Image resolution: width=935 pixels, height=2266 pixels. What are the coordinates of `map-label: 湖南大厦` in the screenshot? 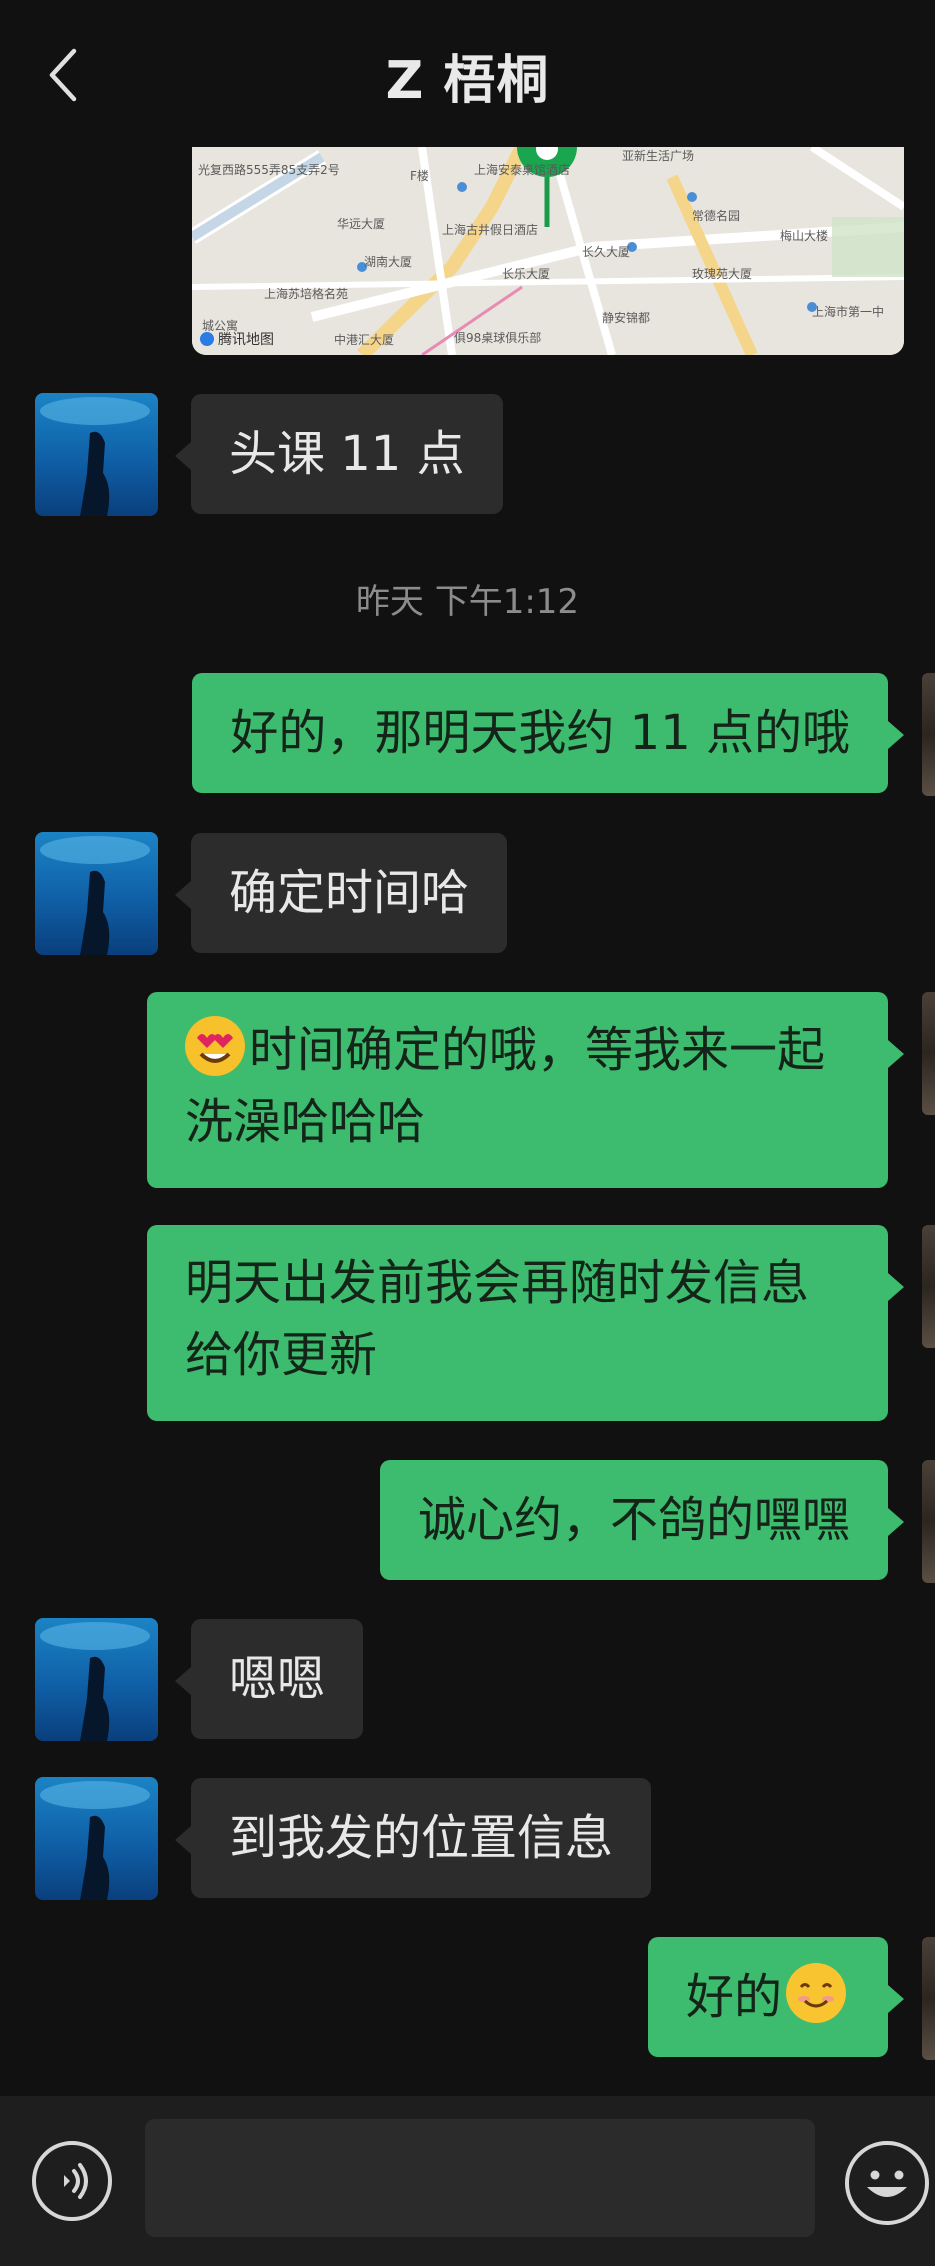 It's located at (388, 262).